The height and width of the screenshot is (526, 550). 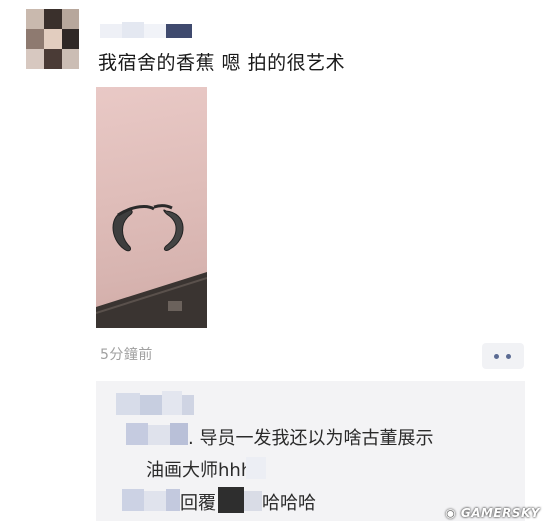 What do you see at coordinates (222, 63) in the screenshot?
I see `post-text: 我宿舍的香蕉 嗯 拍的很艺术` at bounding box center [222, 63].